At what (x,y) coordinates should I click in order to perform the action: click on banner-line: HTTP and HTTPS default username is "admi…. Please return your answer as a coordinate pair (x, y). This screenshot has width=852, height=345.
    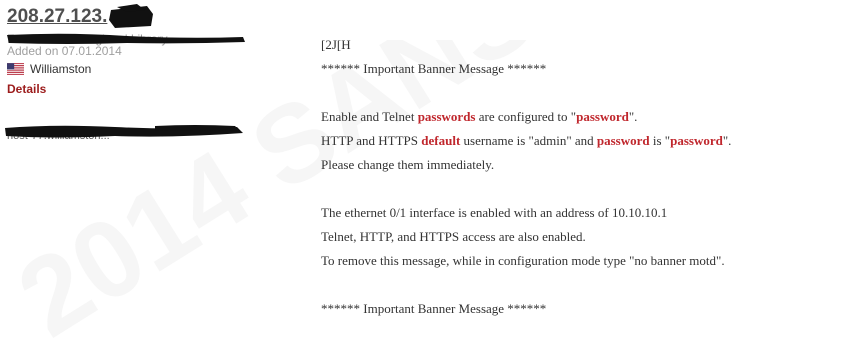
    Looking at the image, I should click on (585, 141).